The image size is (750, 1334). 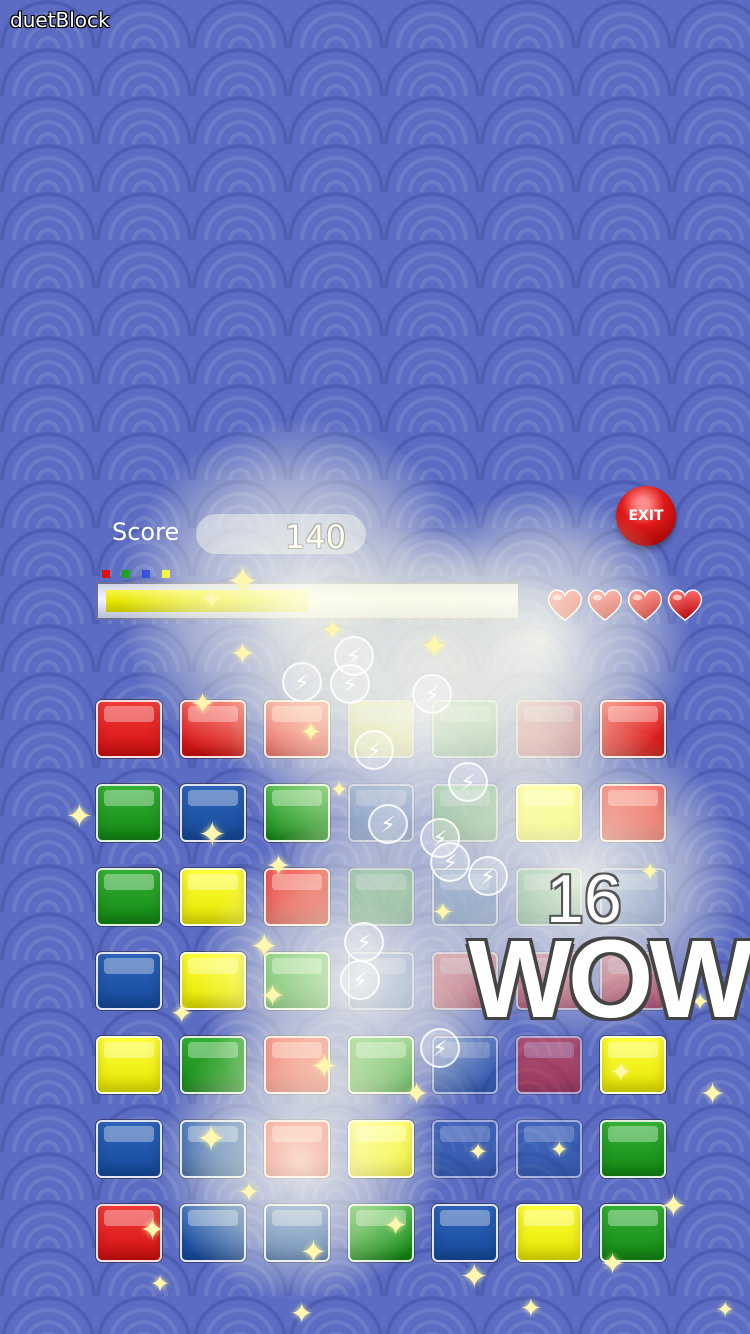 What do you see at coordinates (609, 979) in the screenshot?
I see `combo-word: WOW` at bounding box center [609, 979].